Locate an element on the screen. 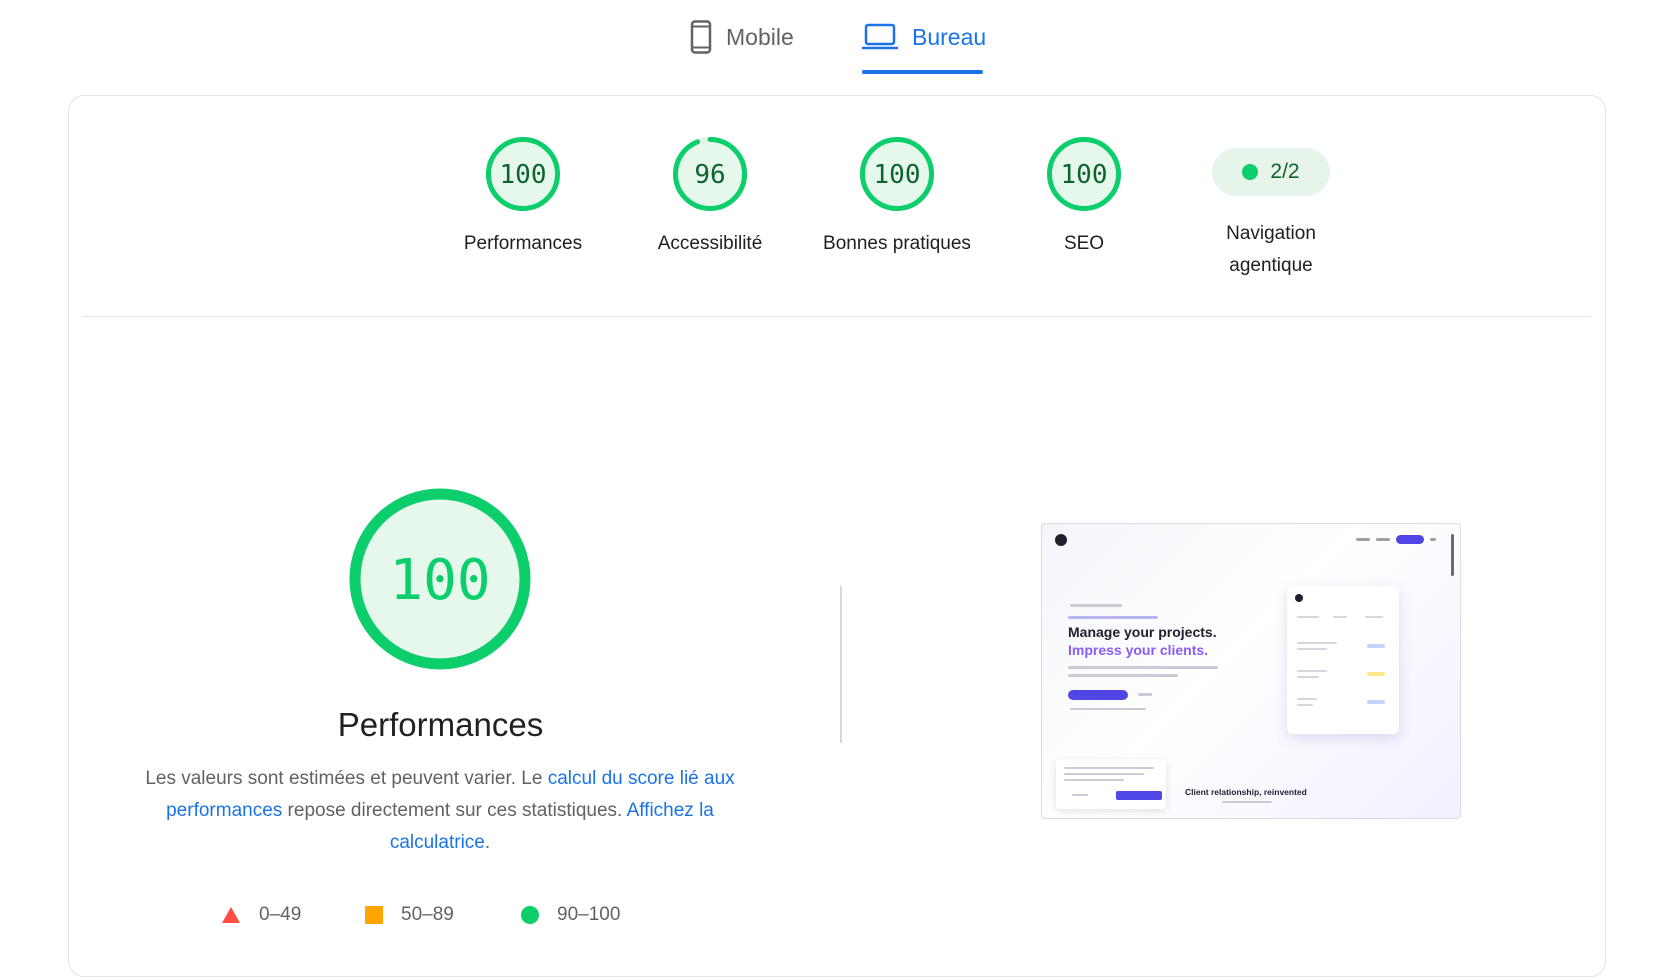  active-tab-indicator is located at coordinates (922, 72).